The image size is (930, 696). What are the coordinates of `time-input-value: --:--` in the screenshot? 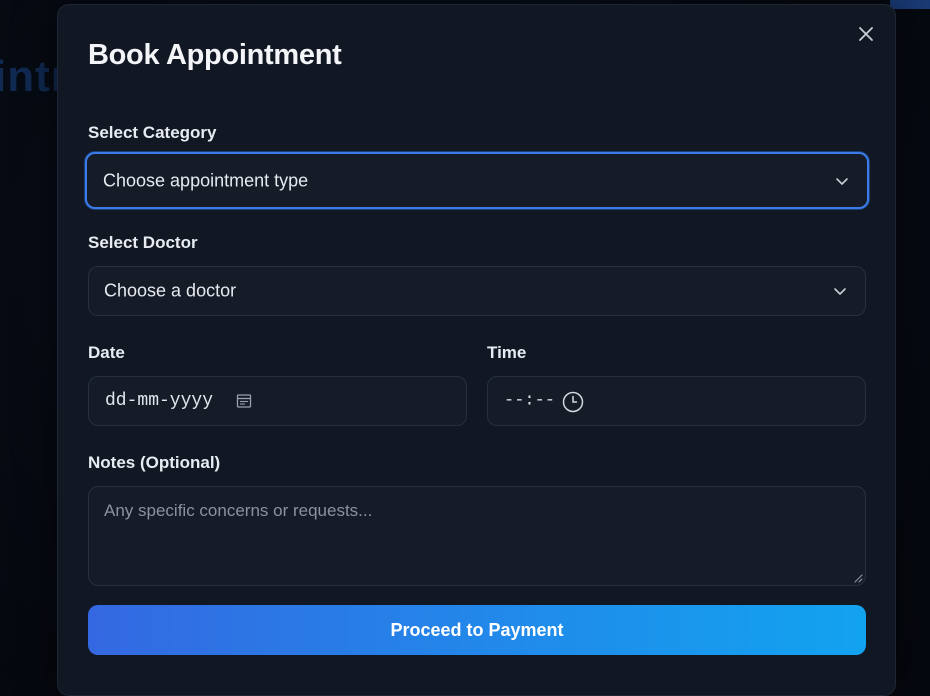 It's located at (529, 401).